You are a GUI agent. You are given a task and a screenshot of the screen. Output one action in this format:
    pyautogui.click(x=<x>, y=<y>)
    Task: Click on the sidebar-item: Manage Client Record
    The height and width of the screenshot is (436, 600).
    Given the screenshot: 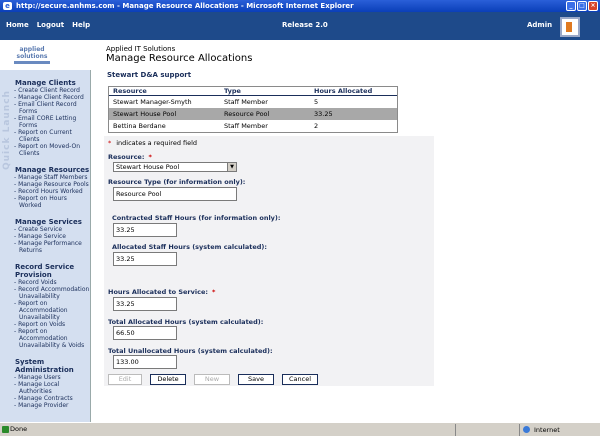 What is the action you would take?
    pyautogui.click(x=45, y=97)
    